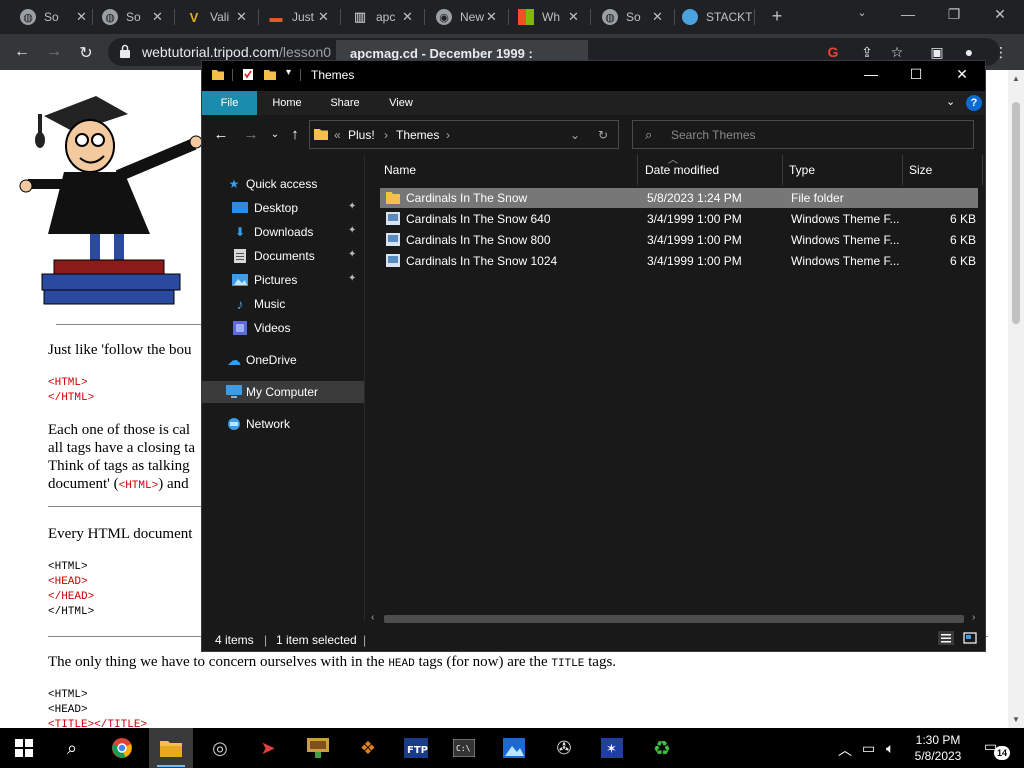 The width and height of the screenshot is (1024, 768). Describe the element at coordinates (318, 748) in the screenshot. I see `retro-app-icon` at that location.